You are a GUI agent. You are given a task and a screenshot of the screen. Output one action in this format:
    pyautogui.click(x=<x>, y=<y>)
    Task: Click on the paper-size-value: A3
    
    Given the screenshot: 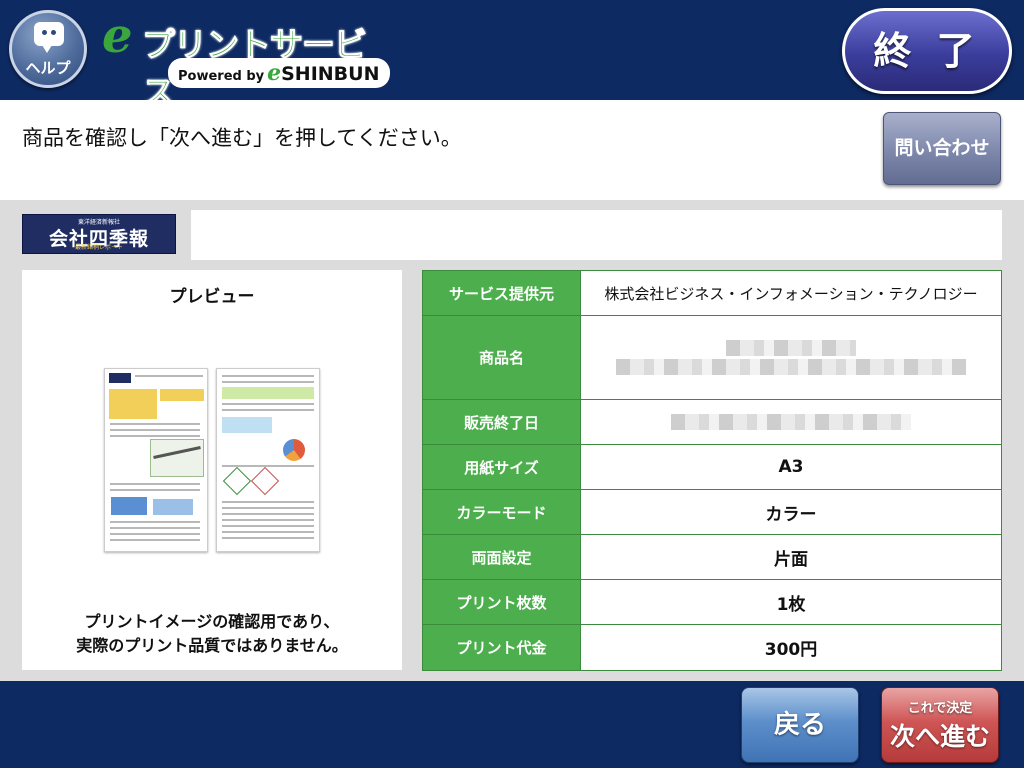 What is the action you would take?
    pyautogui.click(x=791, y=467)
    